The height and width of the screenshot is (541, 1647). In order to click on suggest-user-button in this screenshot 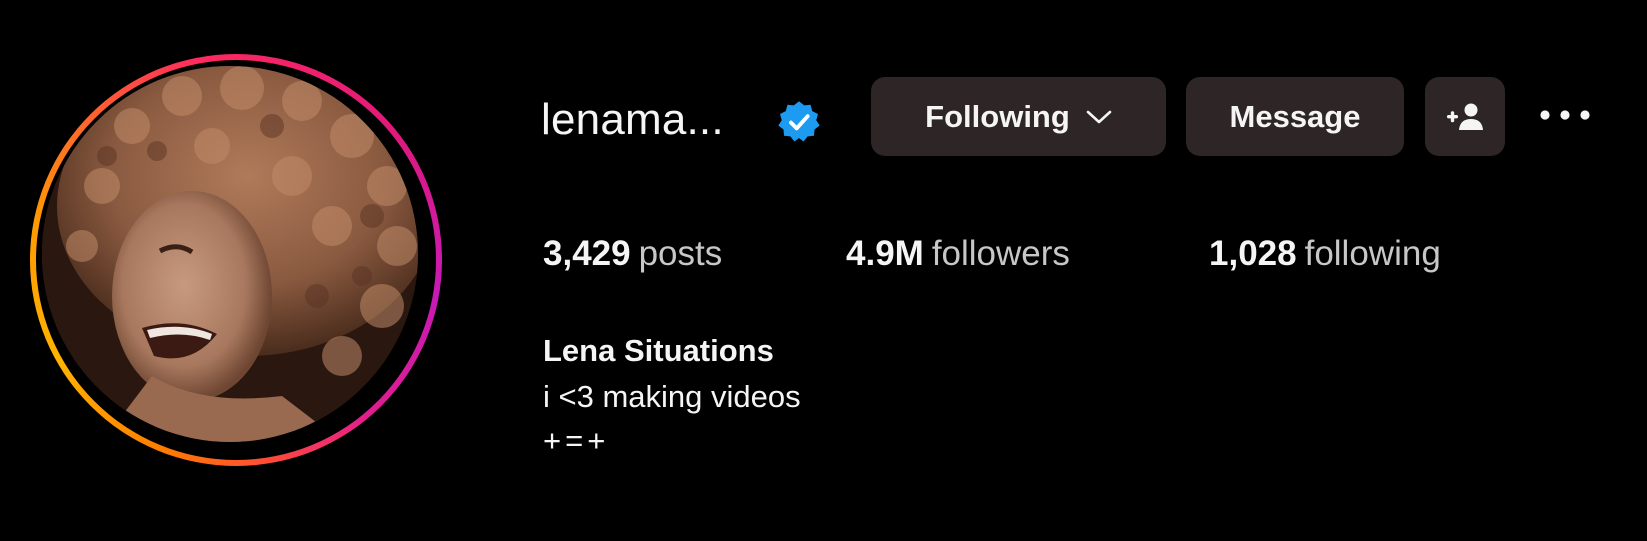, I will do `click(1465, 116)`.